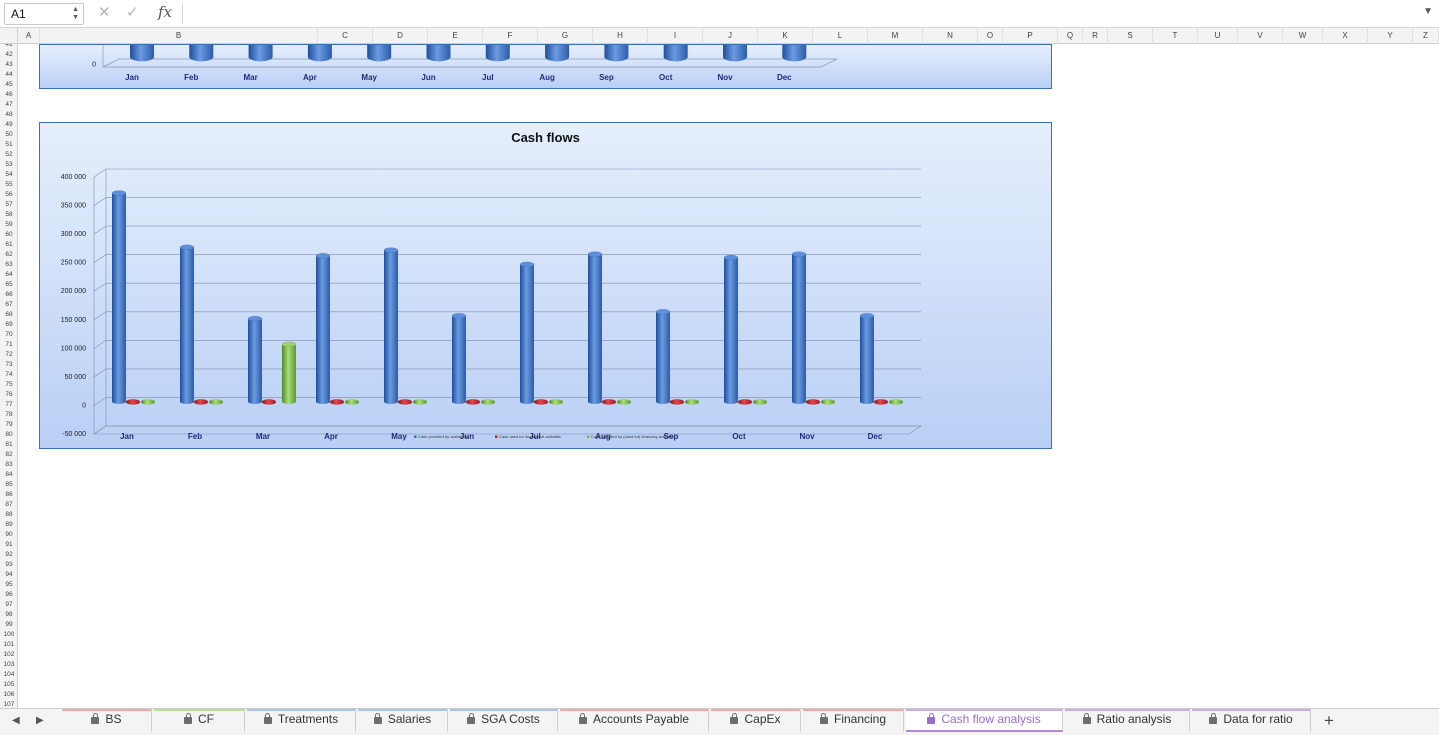 The height and width of the screenshot is (735, 1439). I want to click on row-header: 53, so click(8, 165).